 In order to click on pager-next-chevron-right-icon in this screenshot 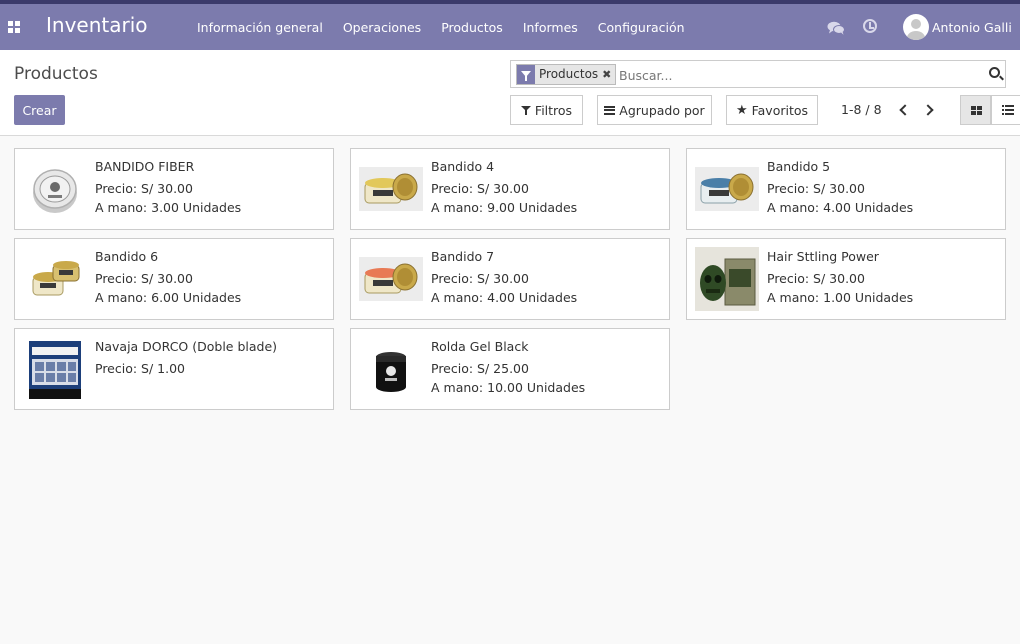, I will do `click(929, 110)`.